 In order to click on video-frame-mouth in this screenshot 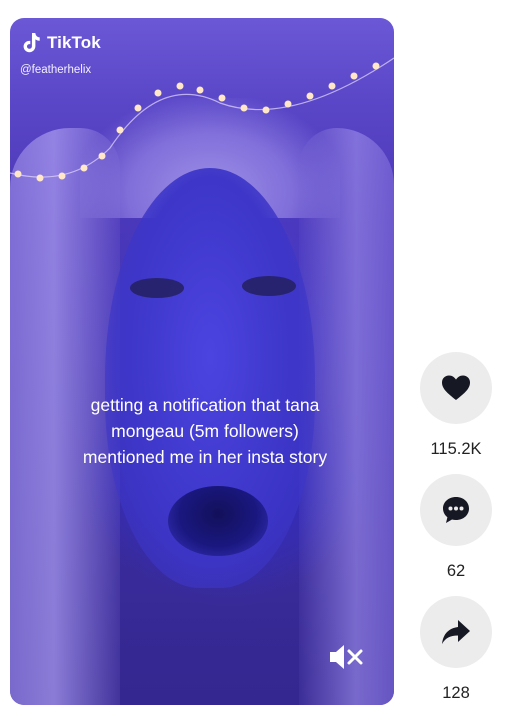, I will do `click(218, 521)`.